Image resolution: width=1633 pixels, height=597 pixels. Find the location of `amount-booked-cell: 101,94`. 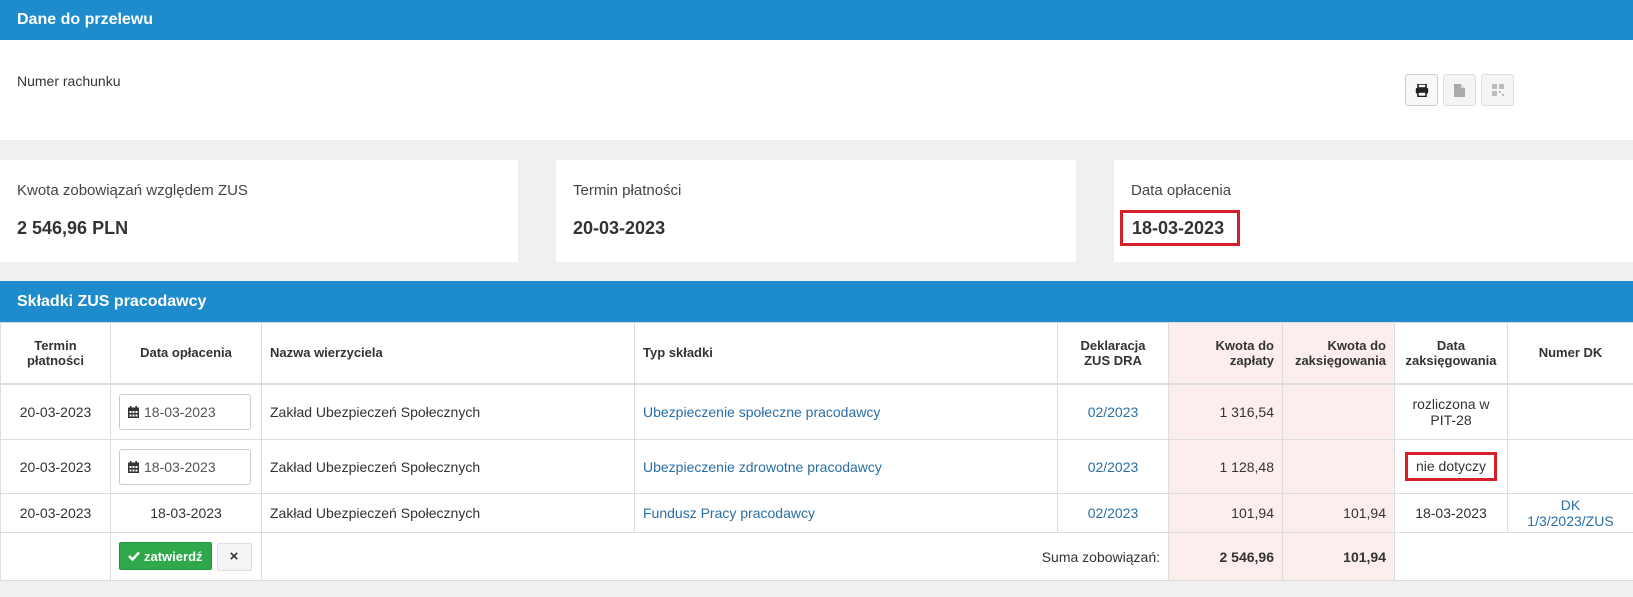

amount-booked-cell: 101,94 is located at coordinates (1338, 513).